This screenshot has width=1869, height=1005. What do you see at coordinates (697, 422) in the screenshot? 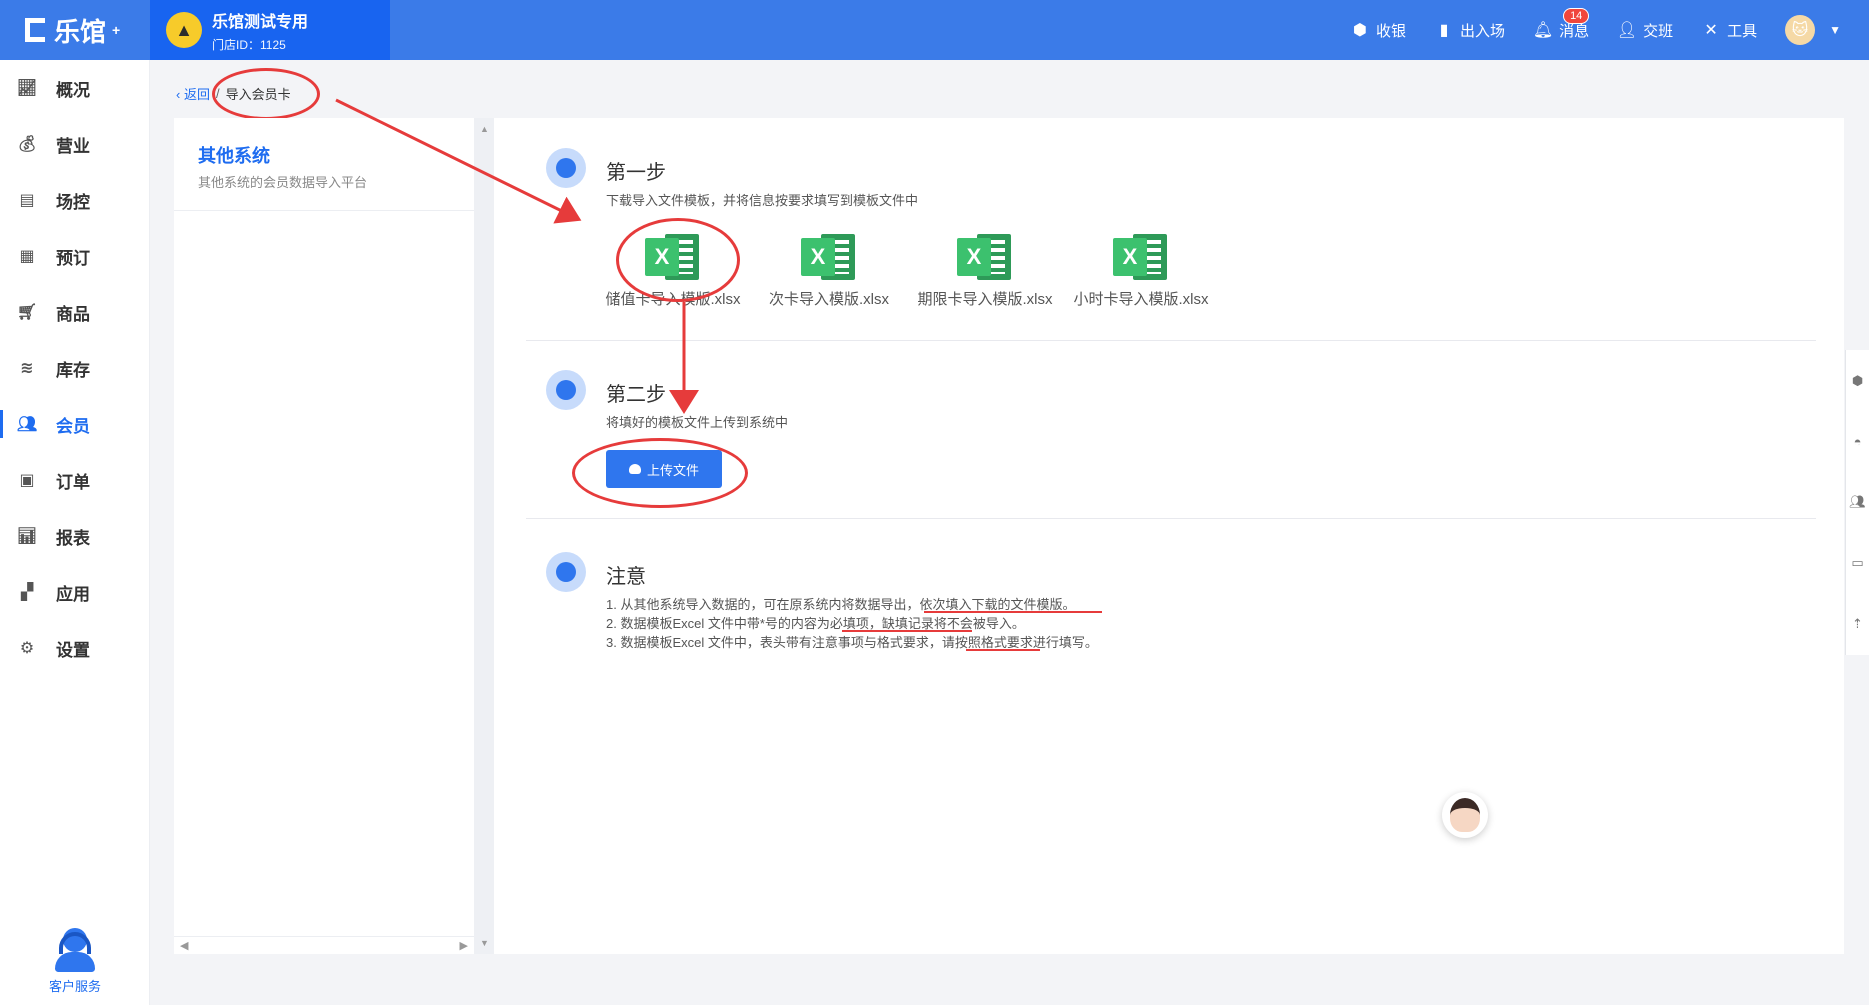
I see `step2-desc: 将填好的模板文件上传到系统中` at bounding box center [697, 422].